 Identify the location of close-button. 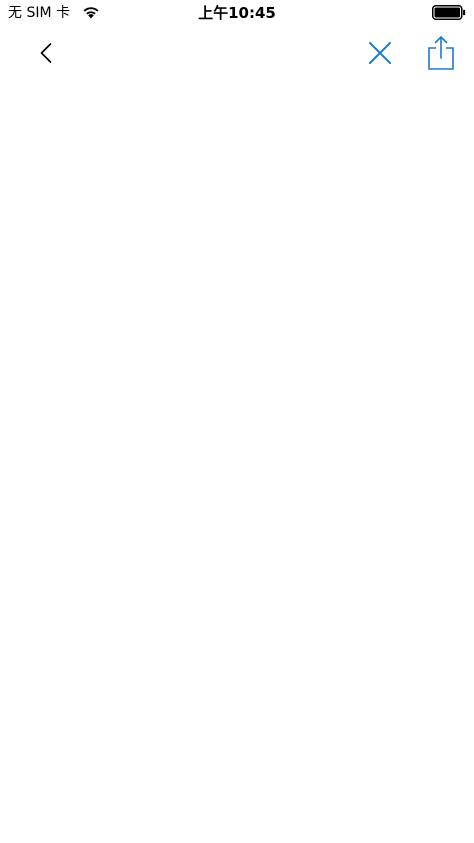
(380, 53).